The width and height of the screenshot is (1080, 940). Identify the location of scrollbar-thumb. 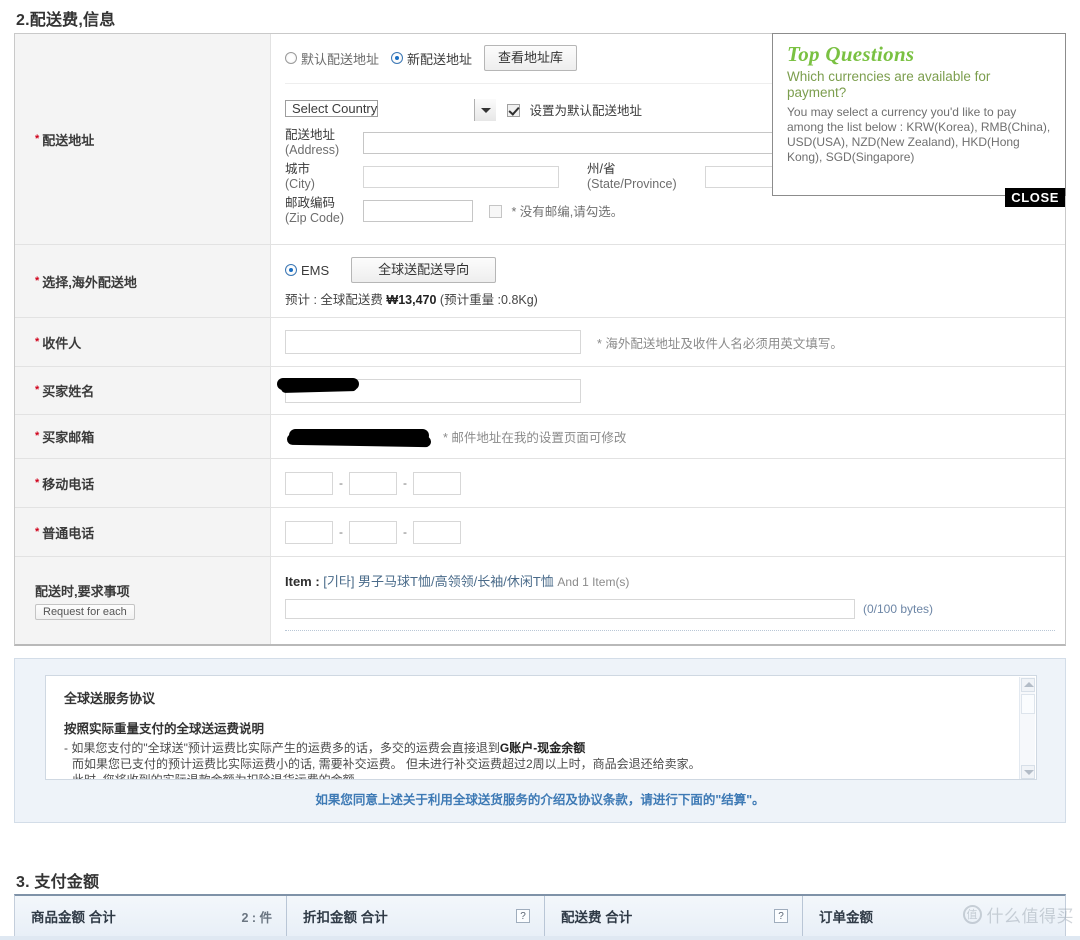
(1028, 704).